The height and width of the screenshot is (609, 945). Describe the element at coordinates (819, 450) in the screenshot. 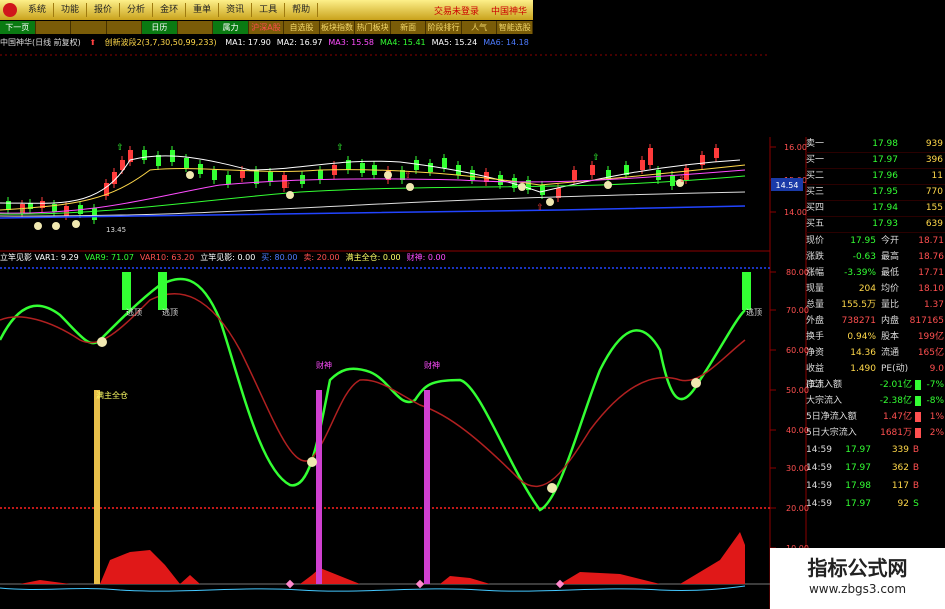

I see `tick-time: 14:59` at that location.